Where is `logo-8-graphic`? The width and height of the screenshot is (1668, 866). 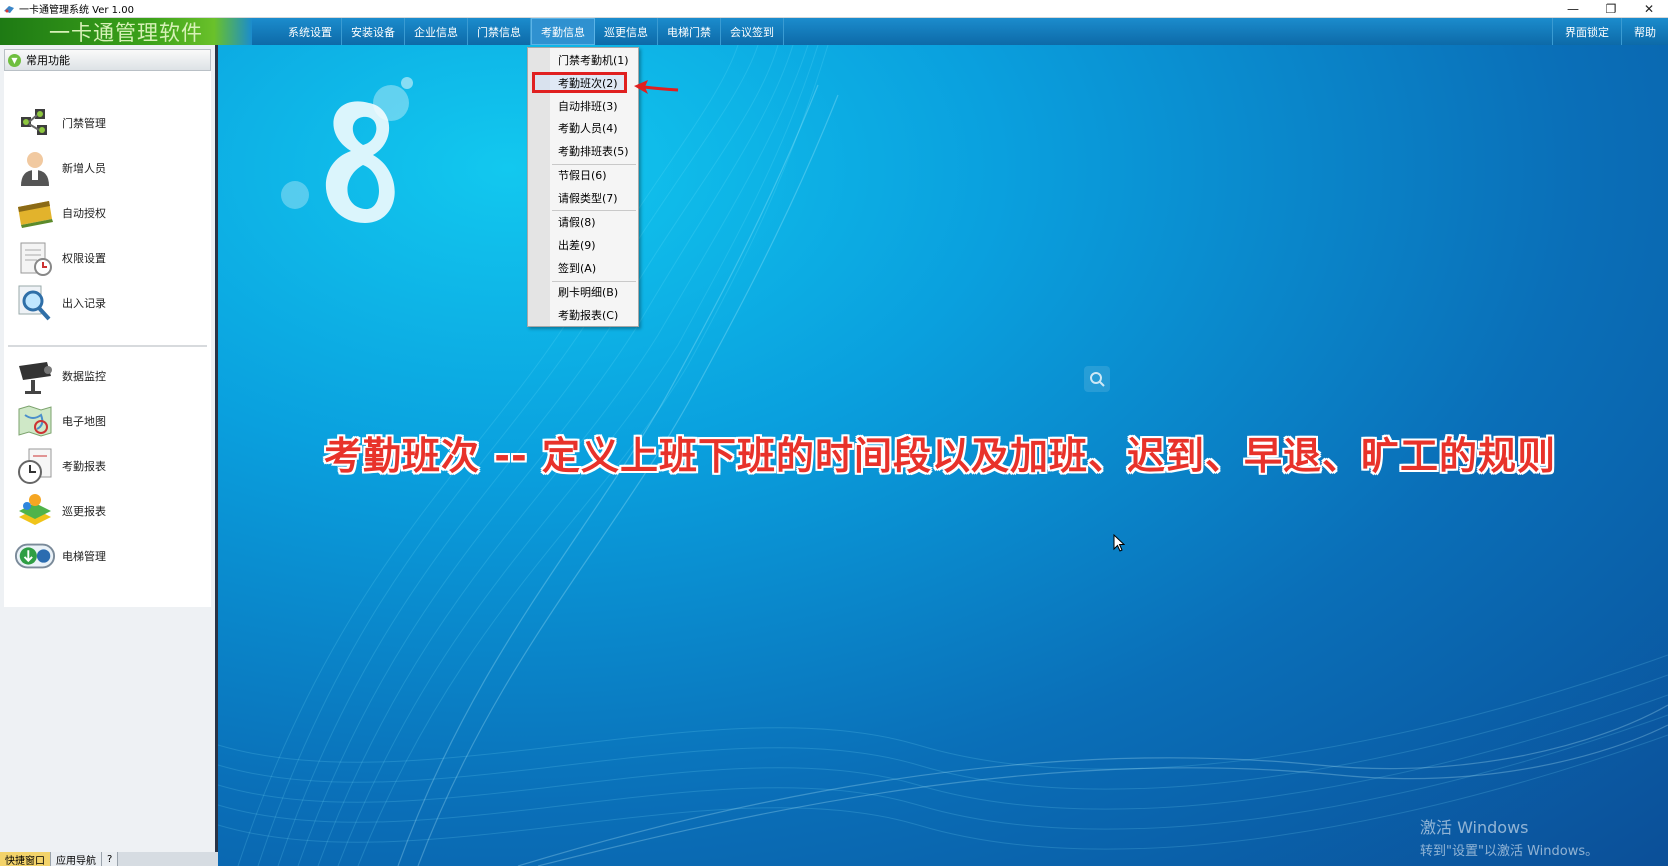
logo-8-graphic is located at coordinates (347, 150).